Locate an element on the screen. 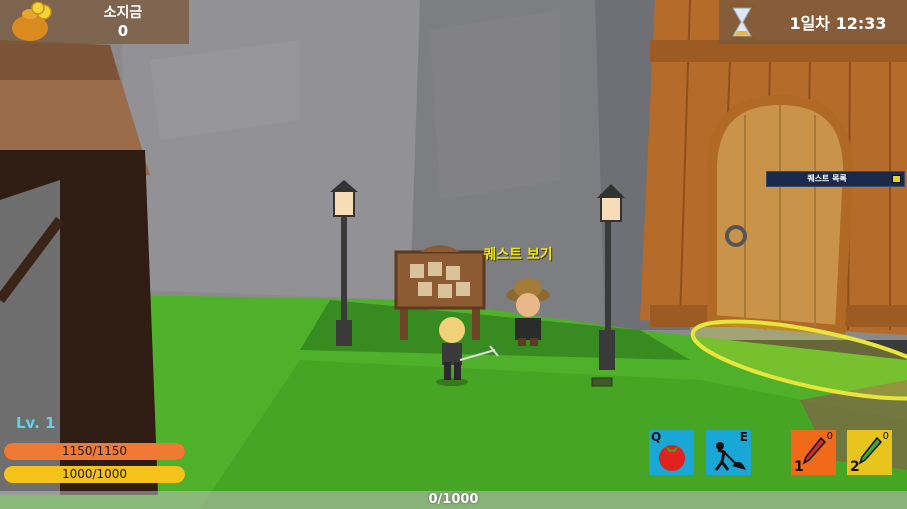 The width and height of the screenshot is (907, 509). quest-list-toggle-button is located at coordinates (896, 179).